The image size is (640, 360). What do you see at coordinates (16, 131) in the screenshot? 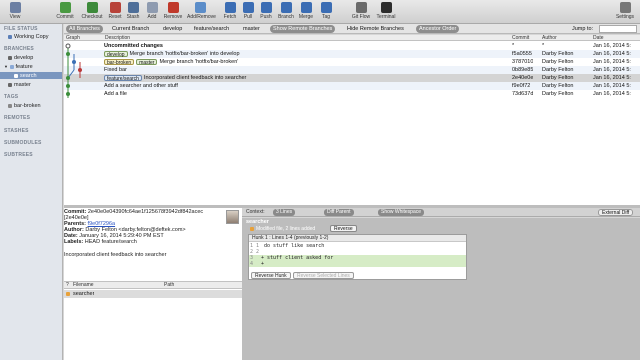
I see `sidebar-heading-stashes: STASHES` at bounding box center [16, 131].